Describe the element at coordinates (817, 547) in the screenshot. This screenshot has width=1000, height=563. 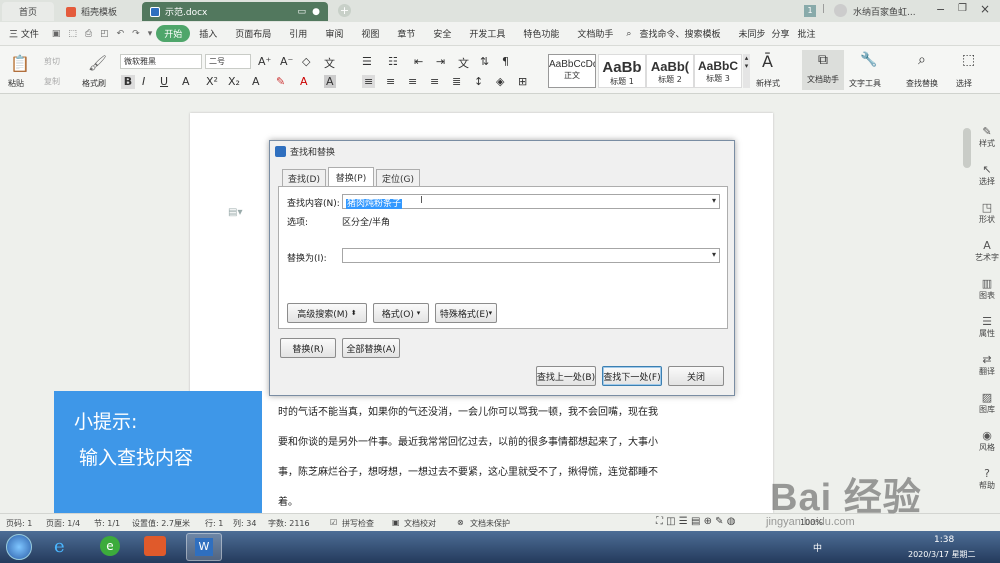
I see `ime-indicator: 中` at that location.